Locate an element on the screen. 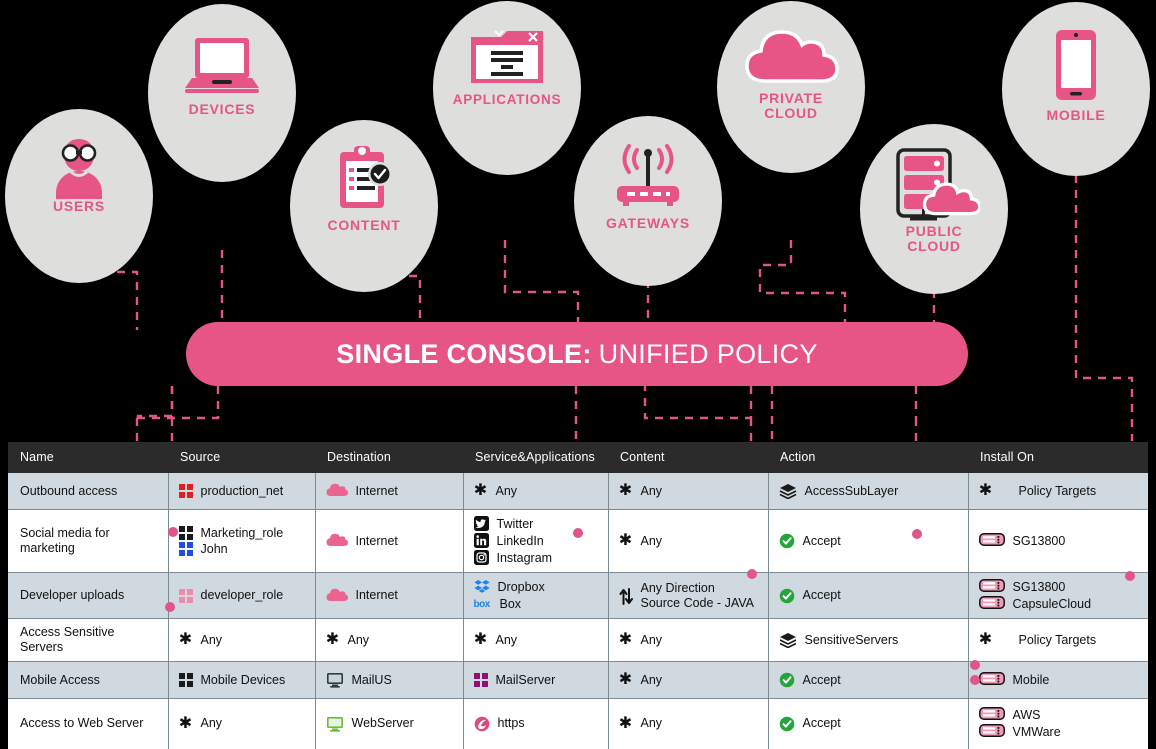 This screenshot has width=1156, height=749. cell-name: Social media for marketing is located at coordinates (88, 541).